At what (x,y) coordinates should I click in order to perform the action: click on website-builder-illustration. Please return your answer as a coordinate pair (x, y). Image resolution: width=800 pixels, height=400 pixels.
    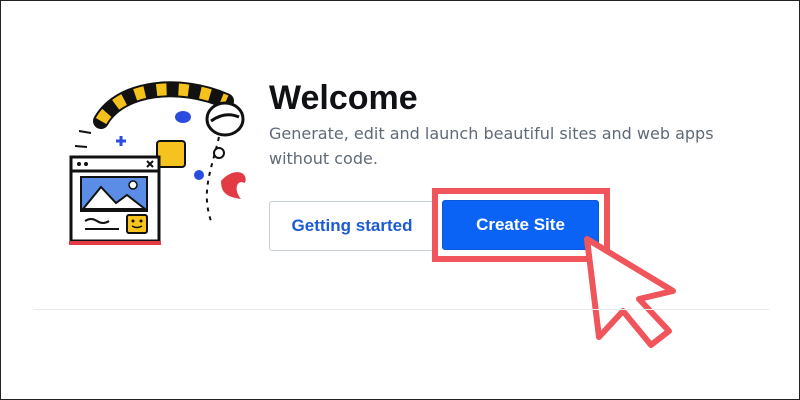
    Looking at the image, I should click on (157, 163).